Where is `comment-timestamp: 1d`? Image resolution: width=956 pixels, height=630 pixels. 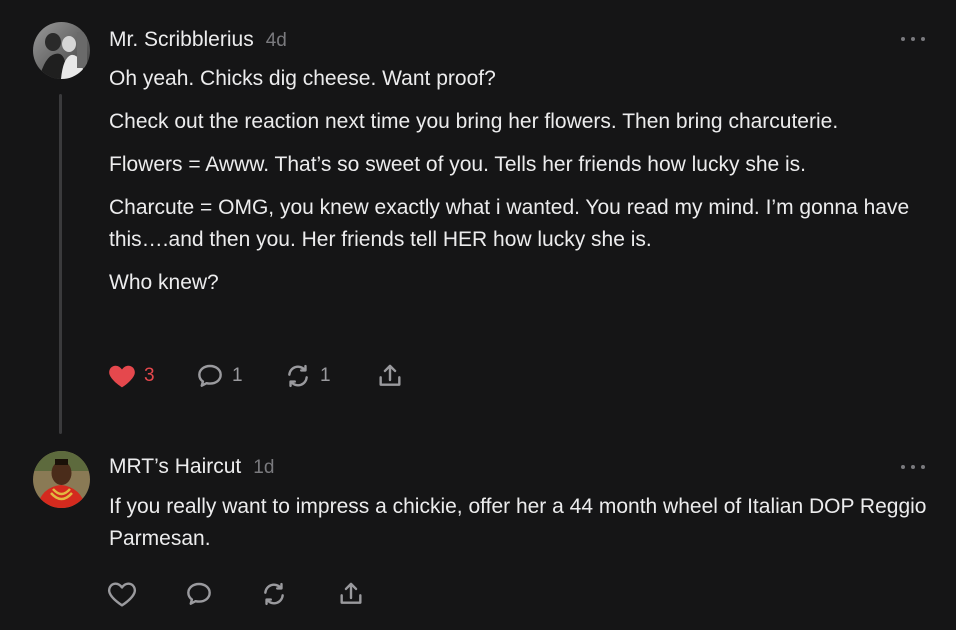
comment-timestamp: 1d is located at coordinates (263, 468).